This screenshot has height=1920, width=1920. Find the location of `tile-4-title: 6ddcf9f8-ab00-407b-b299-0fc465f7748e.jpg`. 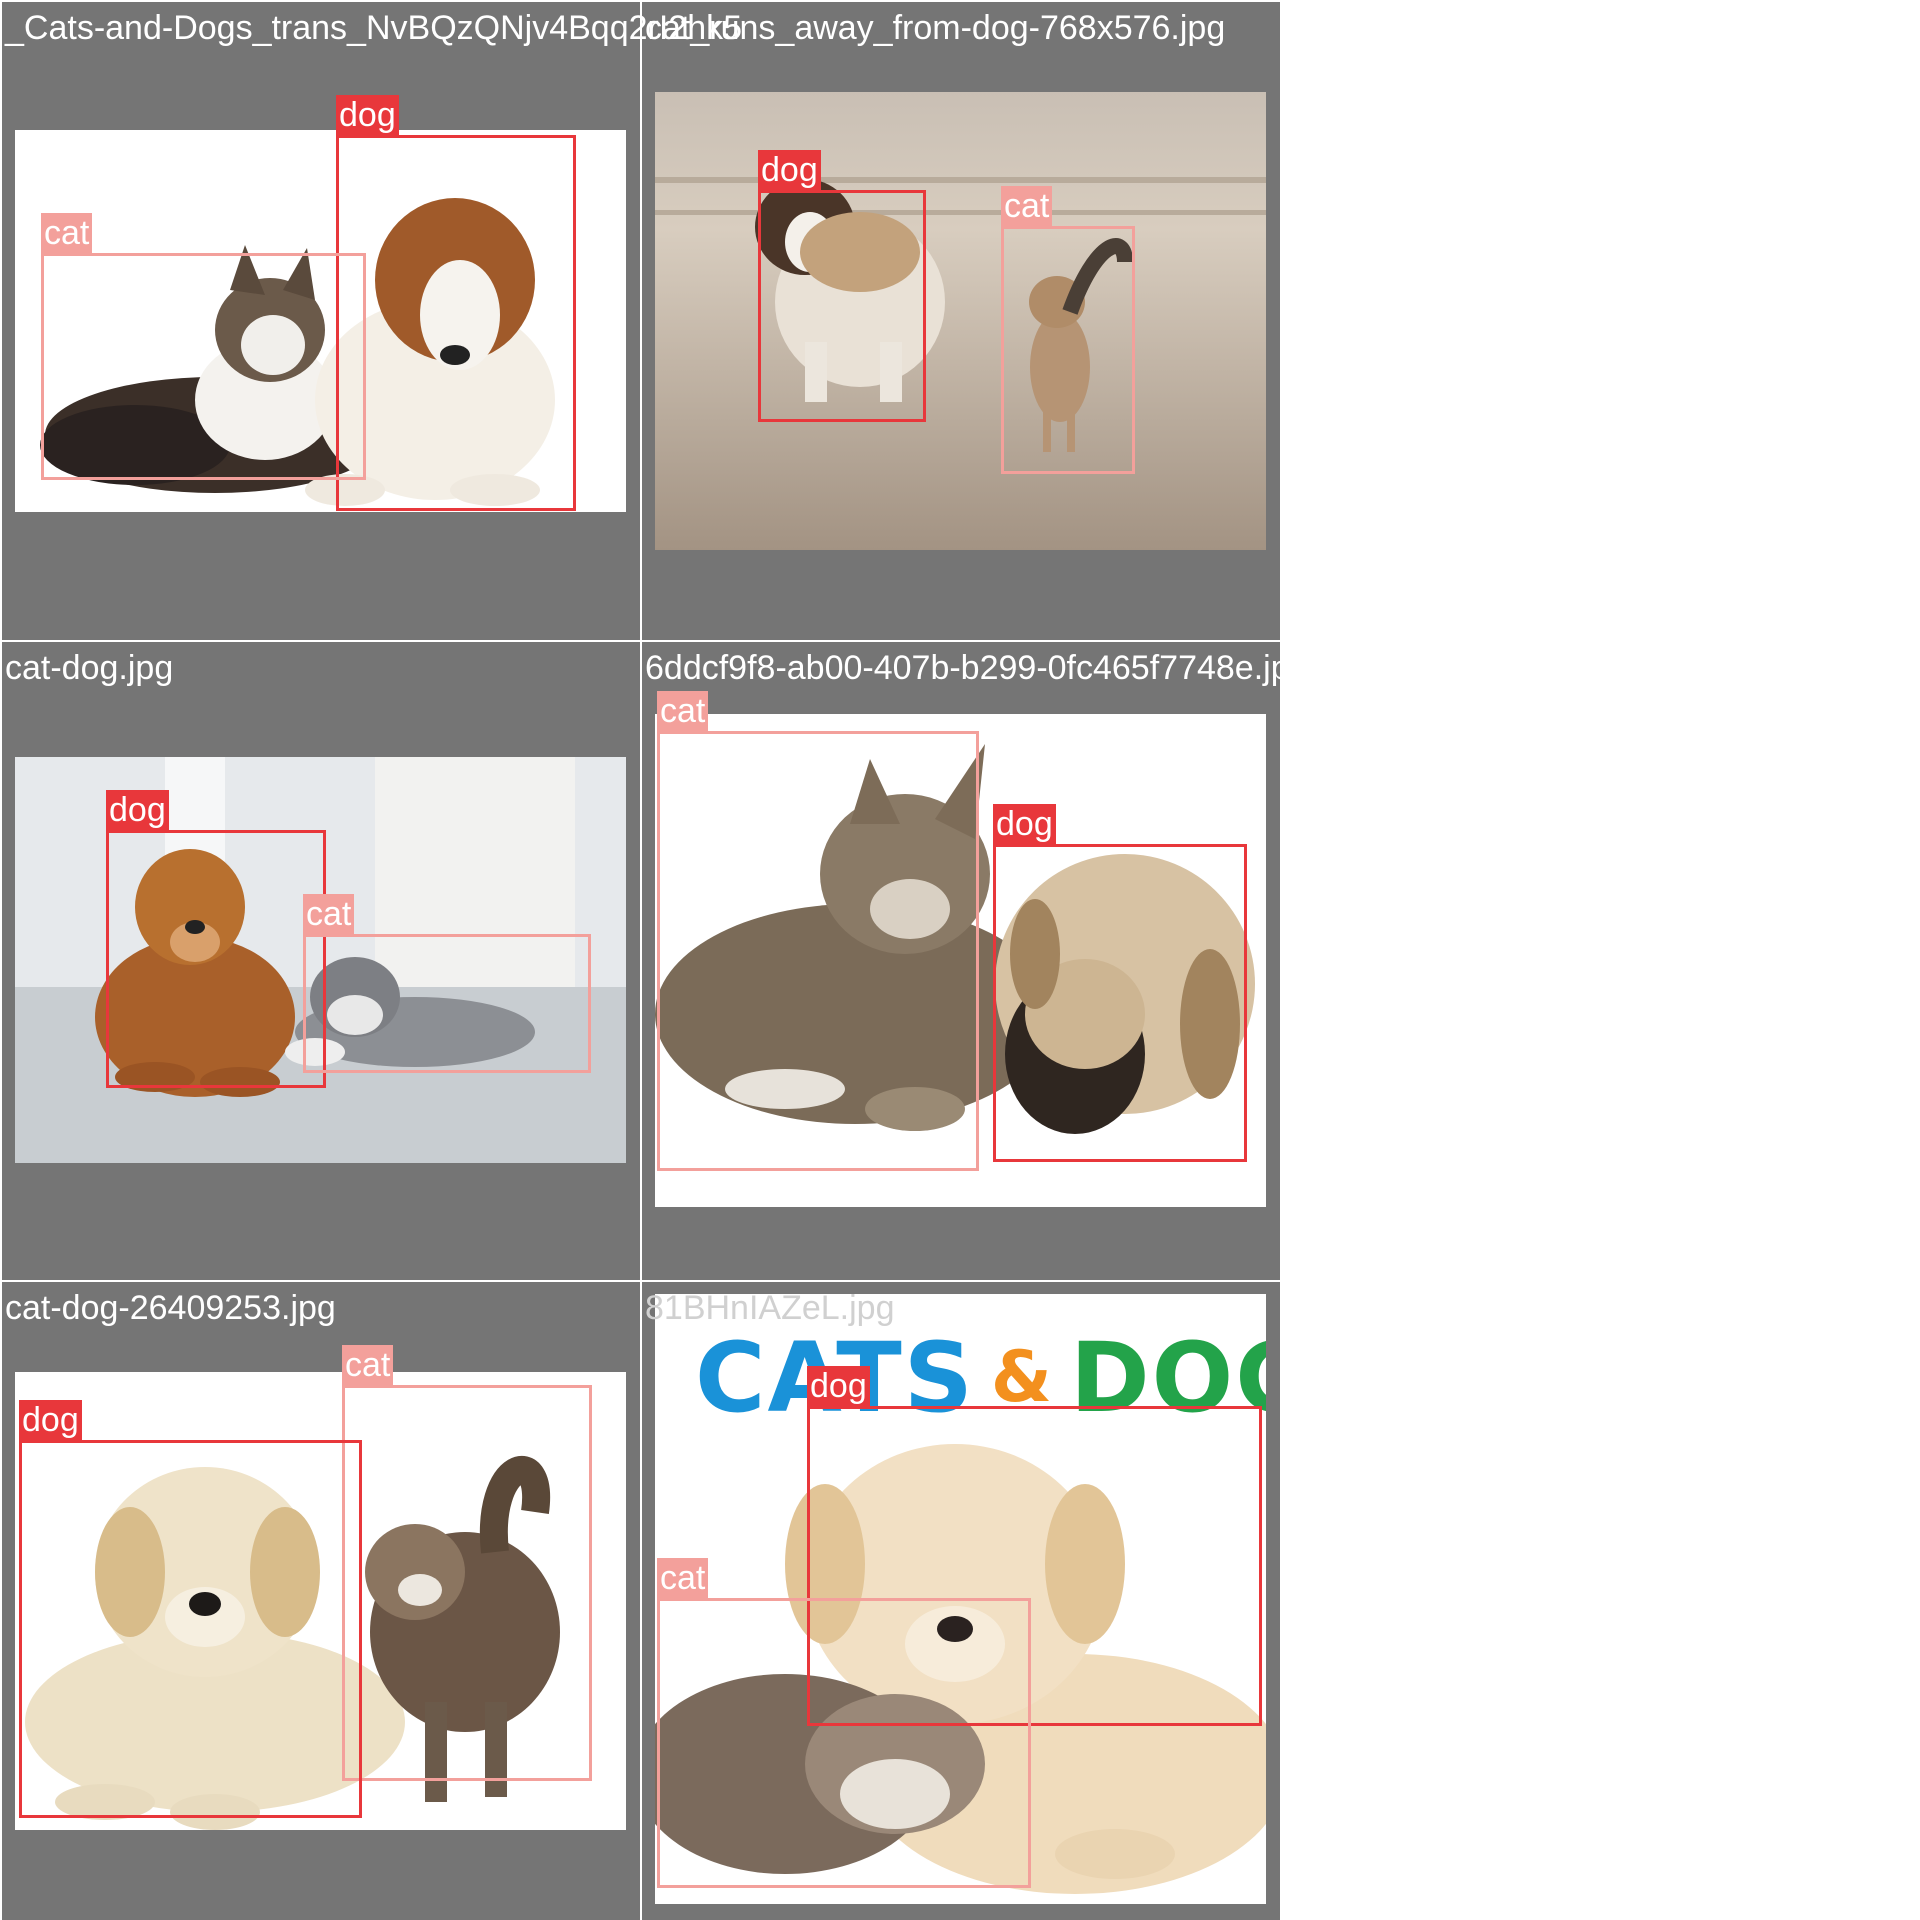

tile-4-title: 6ddcf9f8-ab00-407b-b299-0fc465f7748e.jpg is located at coordinates (977, 668).